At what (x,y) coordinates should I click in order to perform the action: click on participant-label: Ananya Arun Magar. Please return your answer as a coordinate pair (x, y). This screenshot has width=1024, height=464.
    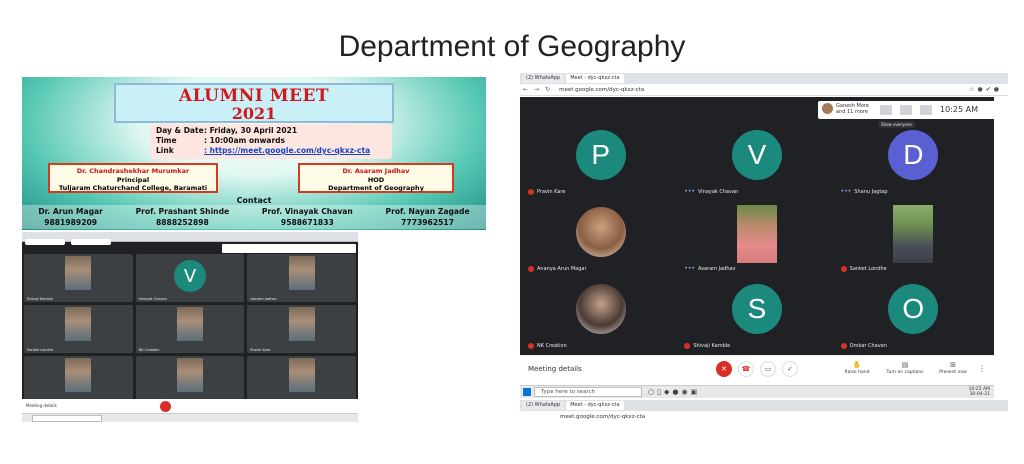
    Looking at the image, I should click on (557, 269).